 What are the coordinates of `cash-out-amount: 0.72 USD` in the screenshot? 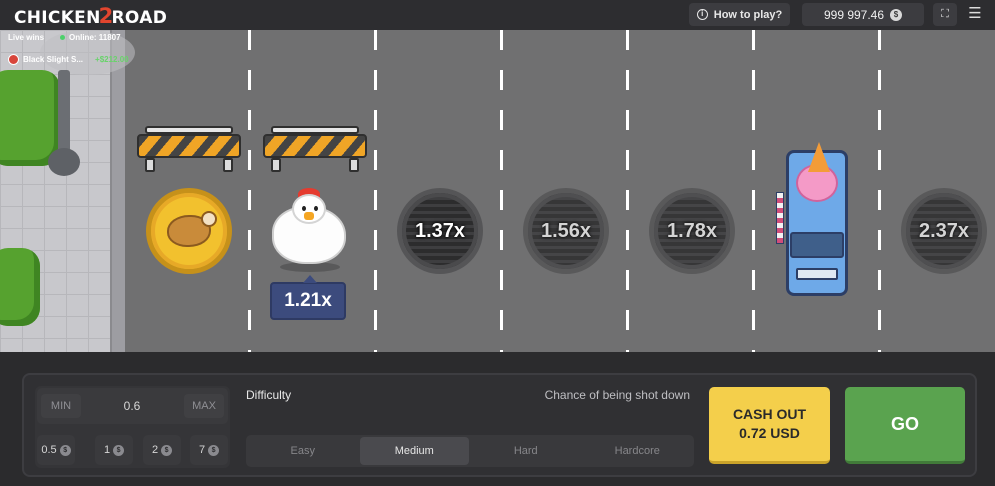 It's located at (769, 433).